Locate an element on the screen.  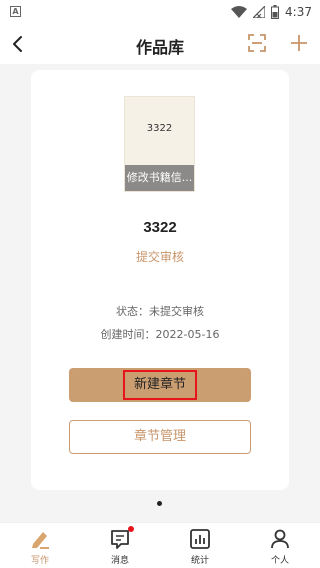
chart-icon is located at coordinates (200, 539).